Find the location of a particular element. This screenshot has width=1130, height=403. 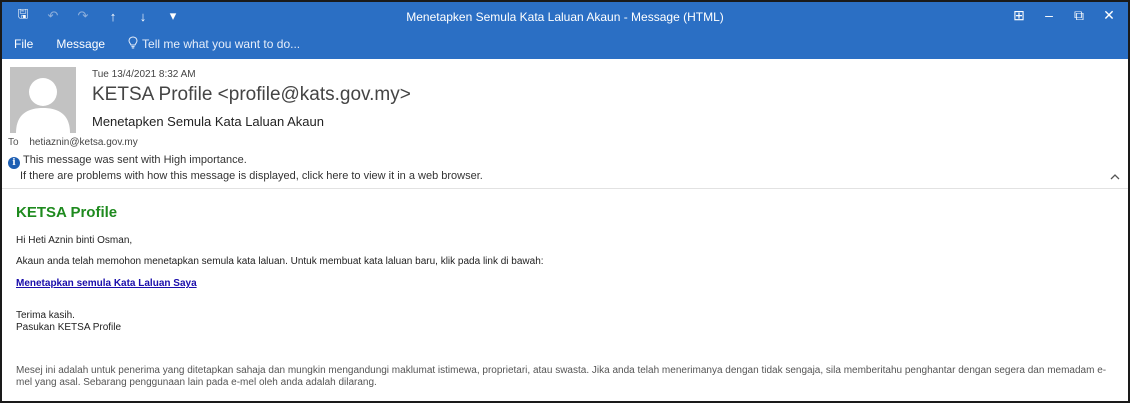

recipient-row: To hetiaznin@ketsa.gov.my is located at coordinates (73, 142).